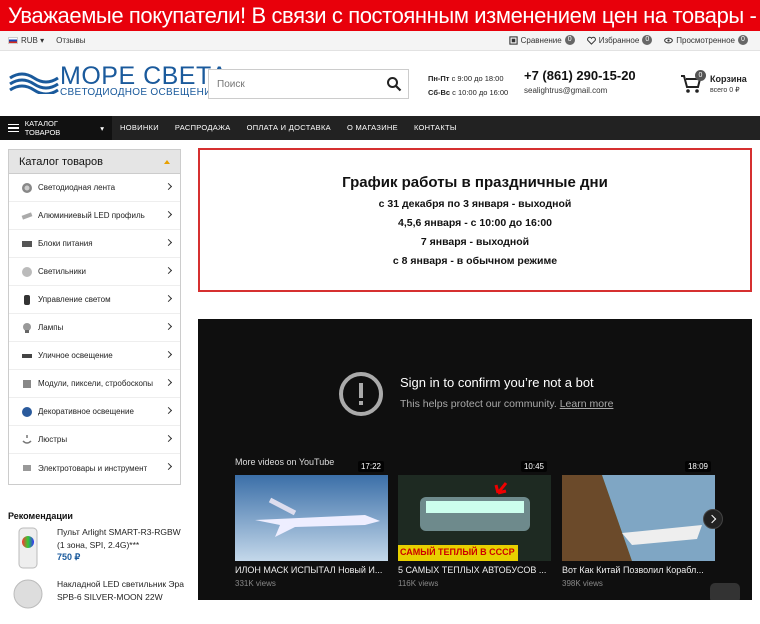 The image size is (760, 624). I want to click on sidebar-item-label: Управление светом, so click(74, 299).